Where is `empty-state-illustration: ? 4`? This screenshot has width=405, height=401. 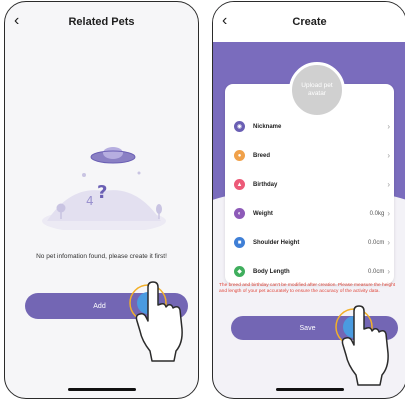 empty-state-illustration: ? 4 is located at coordinates (104, 188).